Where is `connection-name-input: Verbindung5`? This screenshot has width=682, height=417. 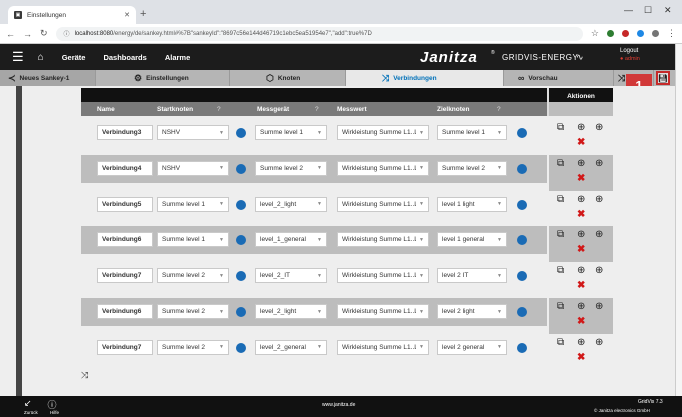
connection-name-input: Verbindung5 is located at coordinates (125, 204).